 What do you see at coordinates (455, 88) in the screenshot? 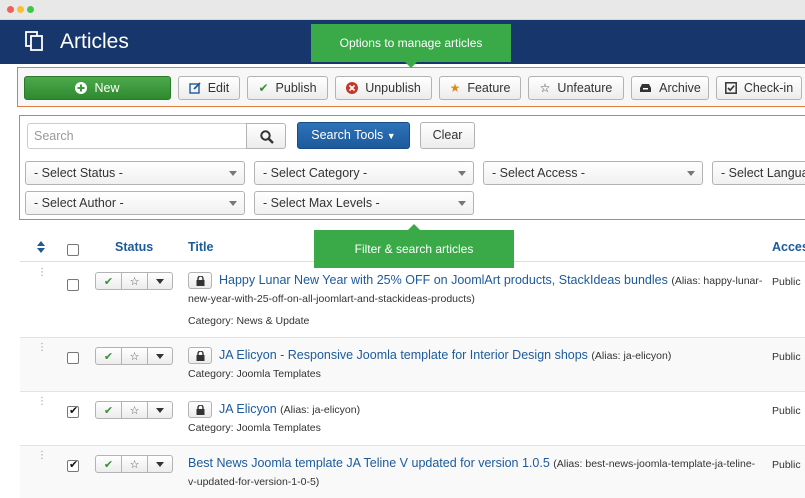
I see `star-filled-icon: ★` at bounding box center [455, 88].